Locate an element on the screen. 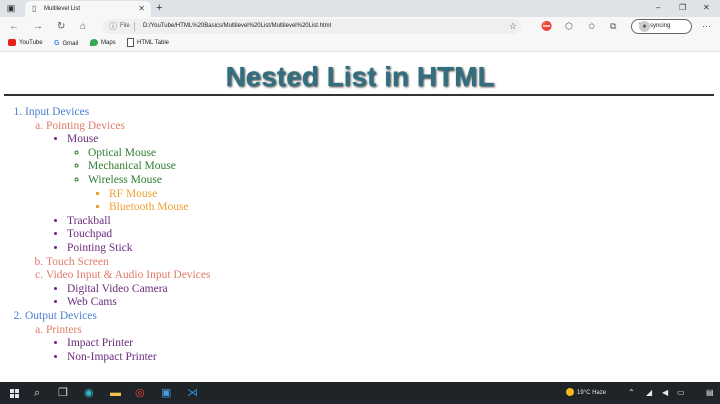  heading-divider is located at coordinates (359, 95).